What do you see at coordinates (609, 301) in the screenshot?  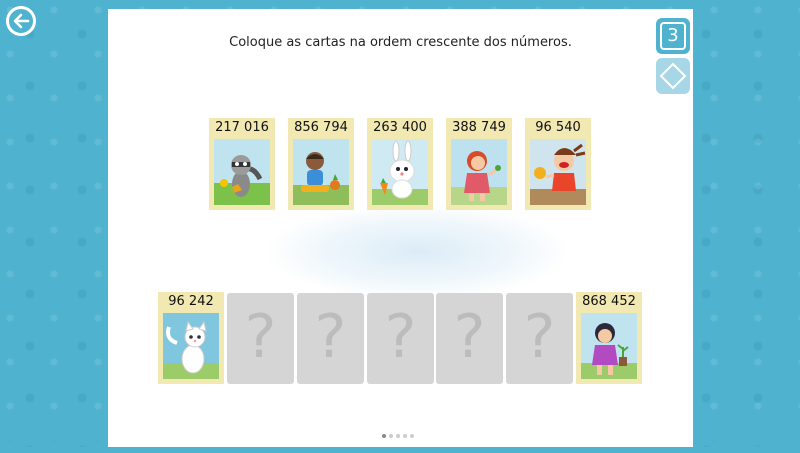 I see `card-number: 868 452` at bounding box center [609, 301].